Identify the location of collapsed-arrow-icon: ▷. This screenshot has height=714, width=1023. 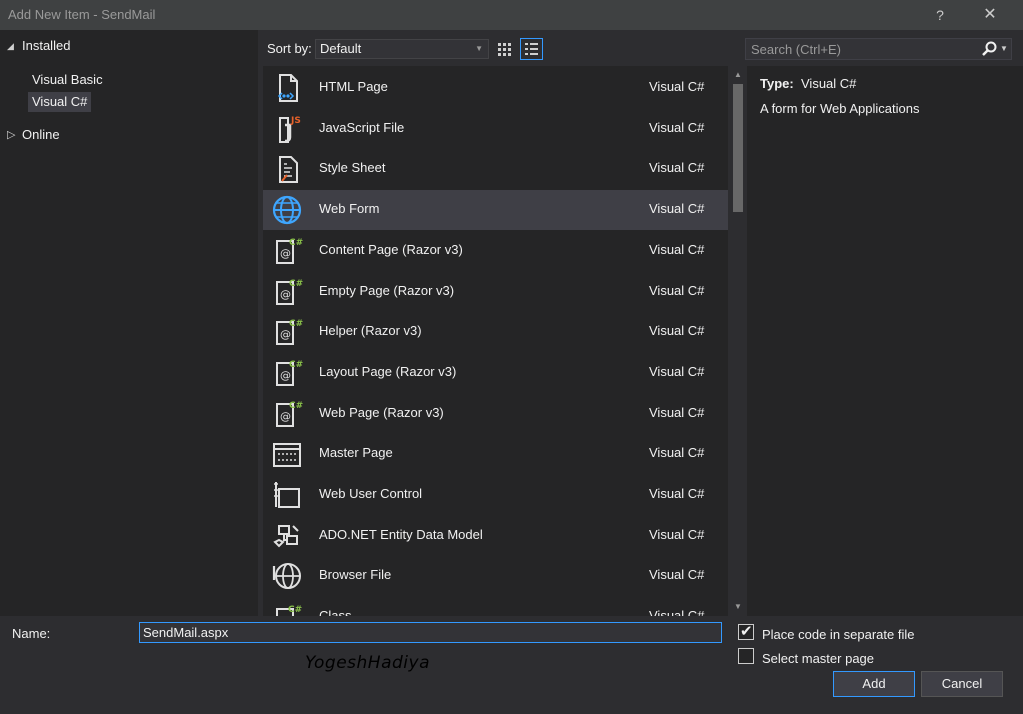
(11, 135).